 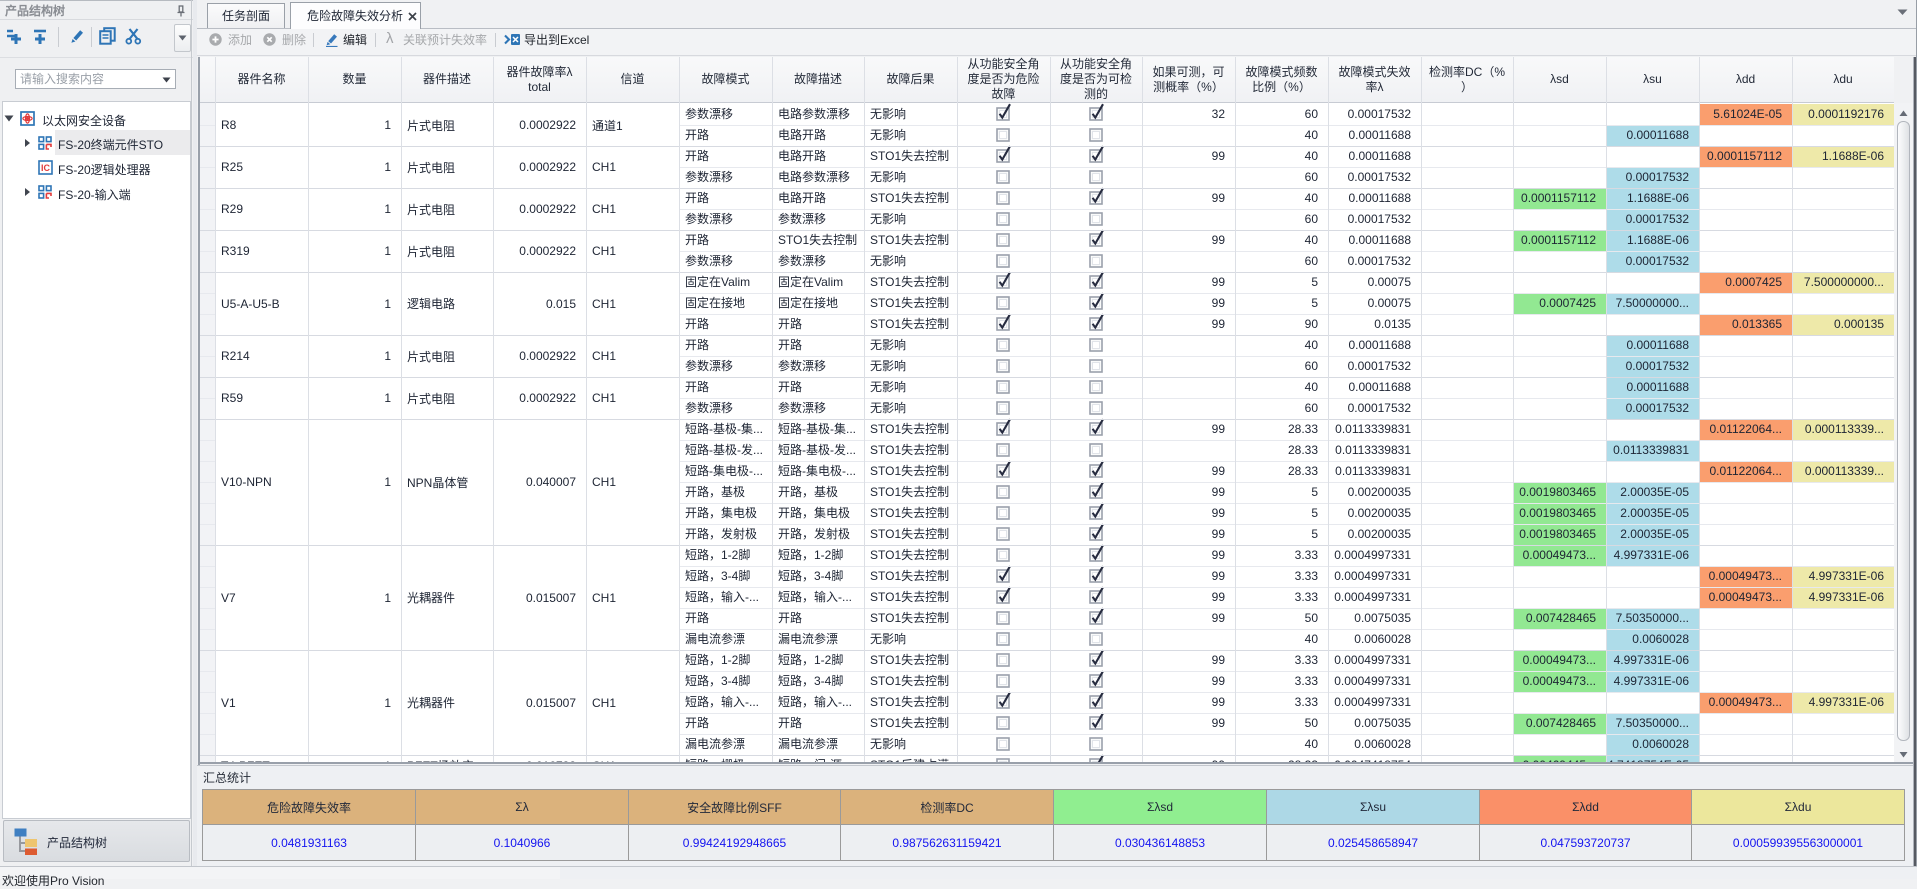 I want to click on svg-text: IC, so click(x=46, y=168).